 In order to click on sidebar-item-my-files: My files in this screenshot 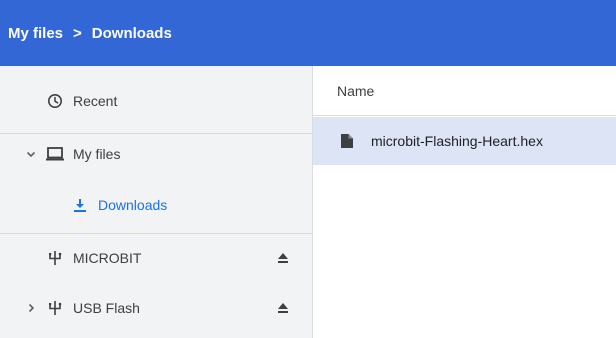, I will do `click(156, 154)`.